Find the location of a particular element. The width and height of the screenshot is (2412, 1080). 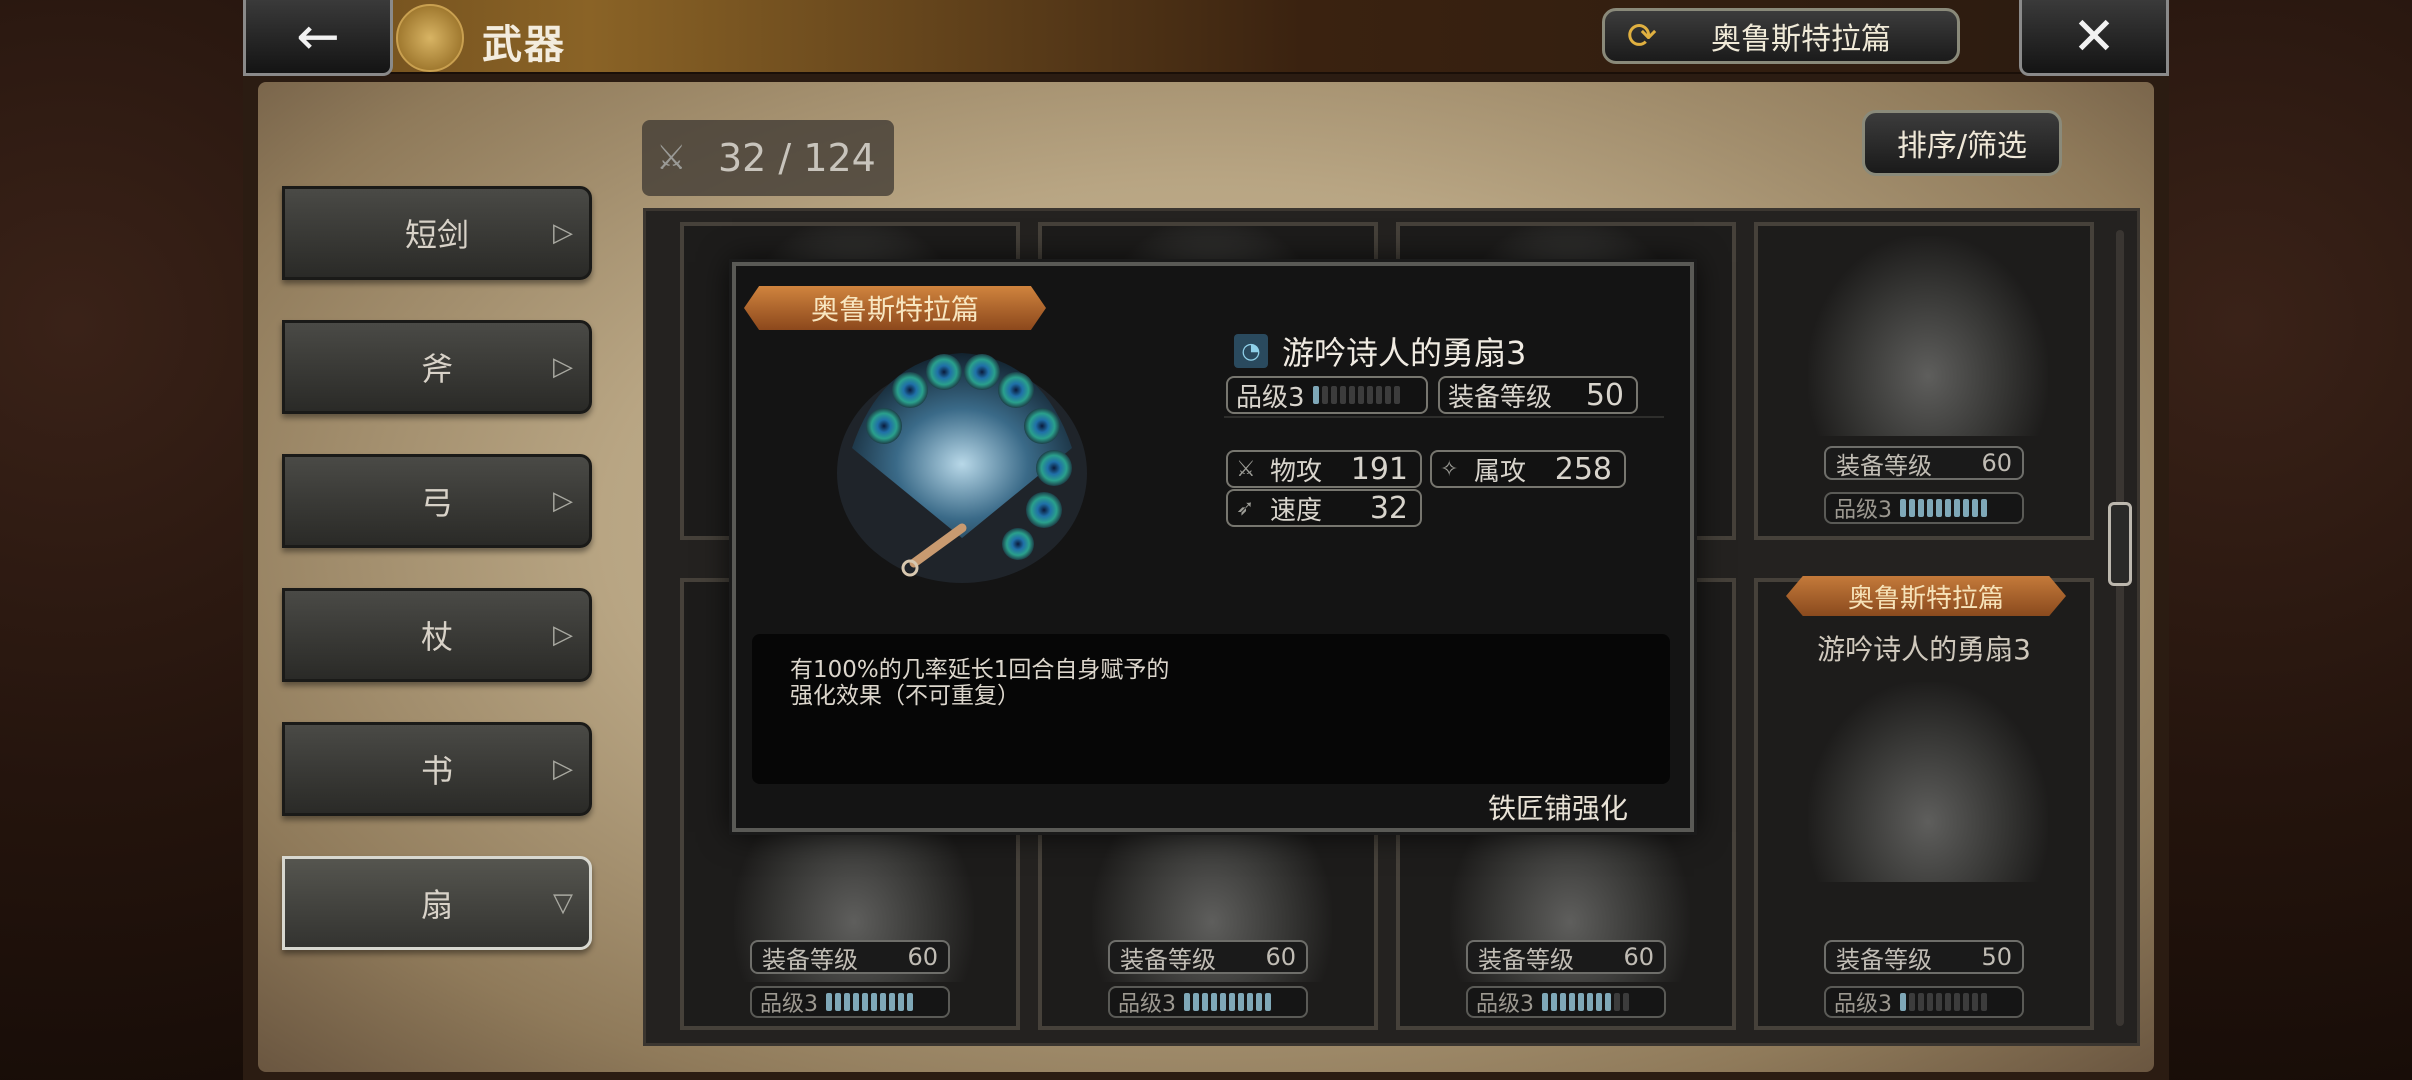

category-label: 杖 is located at coordinates (436, 637).